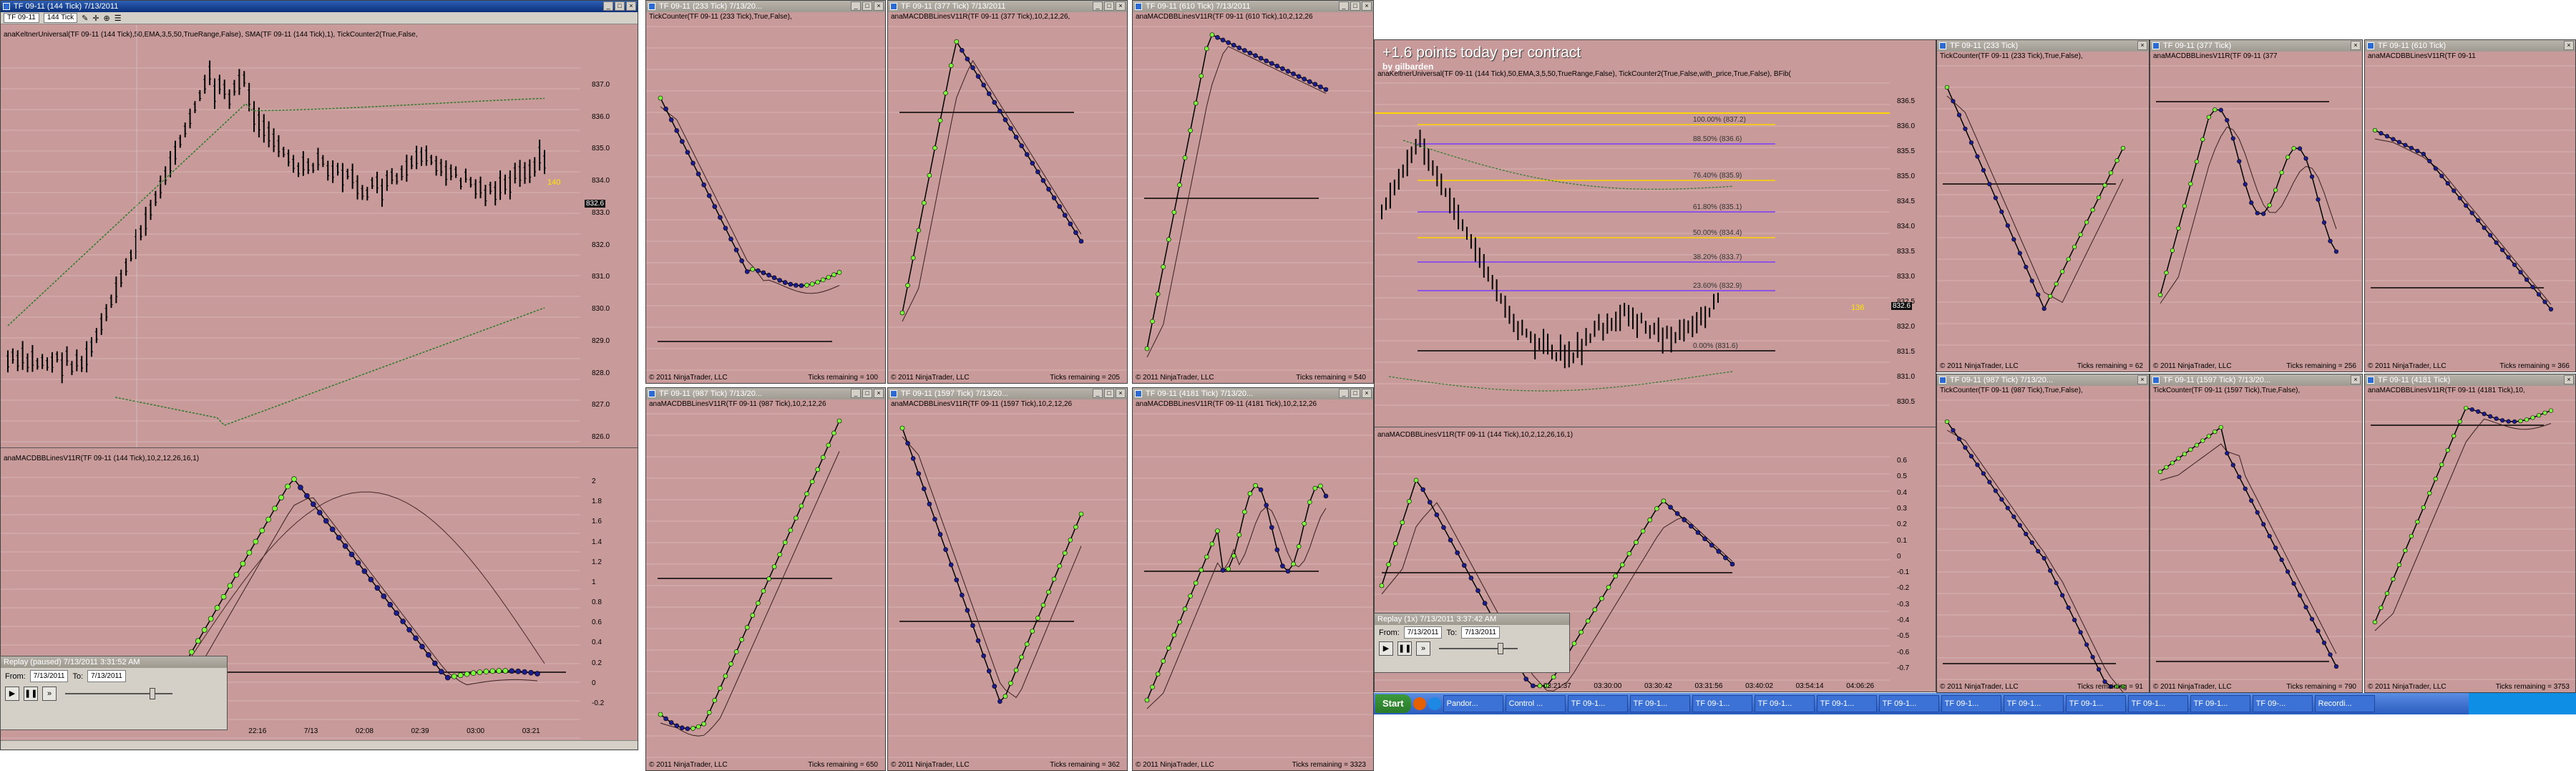 This screenshot has height=771, width=2576. What do you see at coordinates (107, 18) in the screenshot?
I see `zoom-icon: ⊕` at bounding box center [107, 18].